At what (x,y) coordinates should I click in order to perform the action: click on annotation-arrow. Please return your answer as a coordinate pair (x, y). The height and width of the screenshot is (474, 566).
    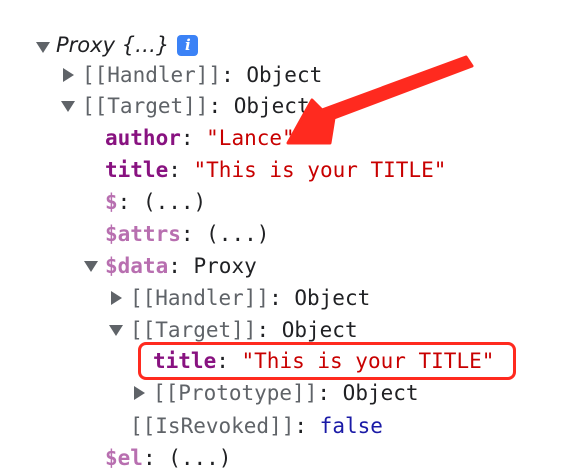
    Looking at the image, I should click on (380, 100).